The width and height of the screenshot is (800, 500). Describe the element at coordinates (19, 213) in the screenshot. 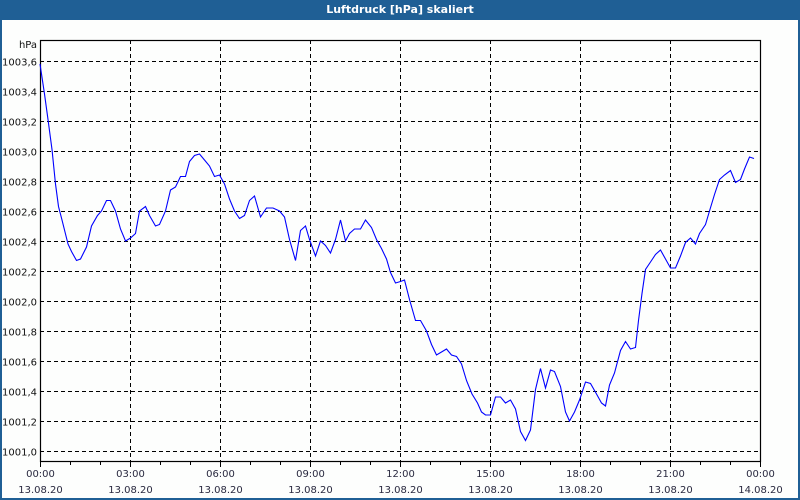

I see `y-tick-label: 1002,6` at that location.